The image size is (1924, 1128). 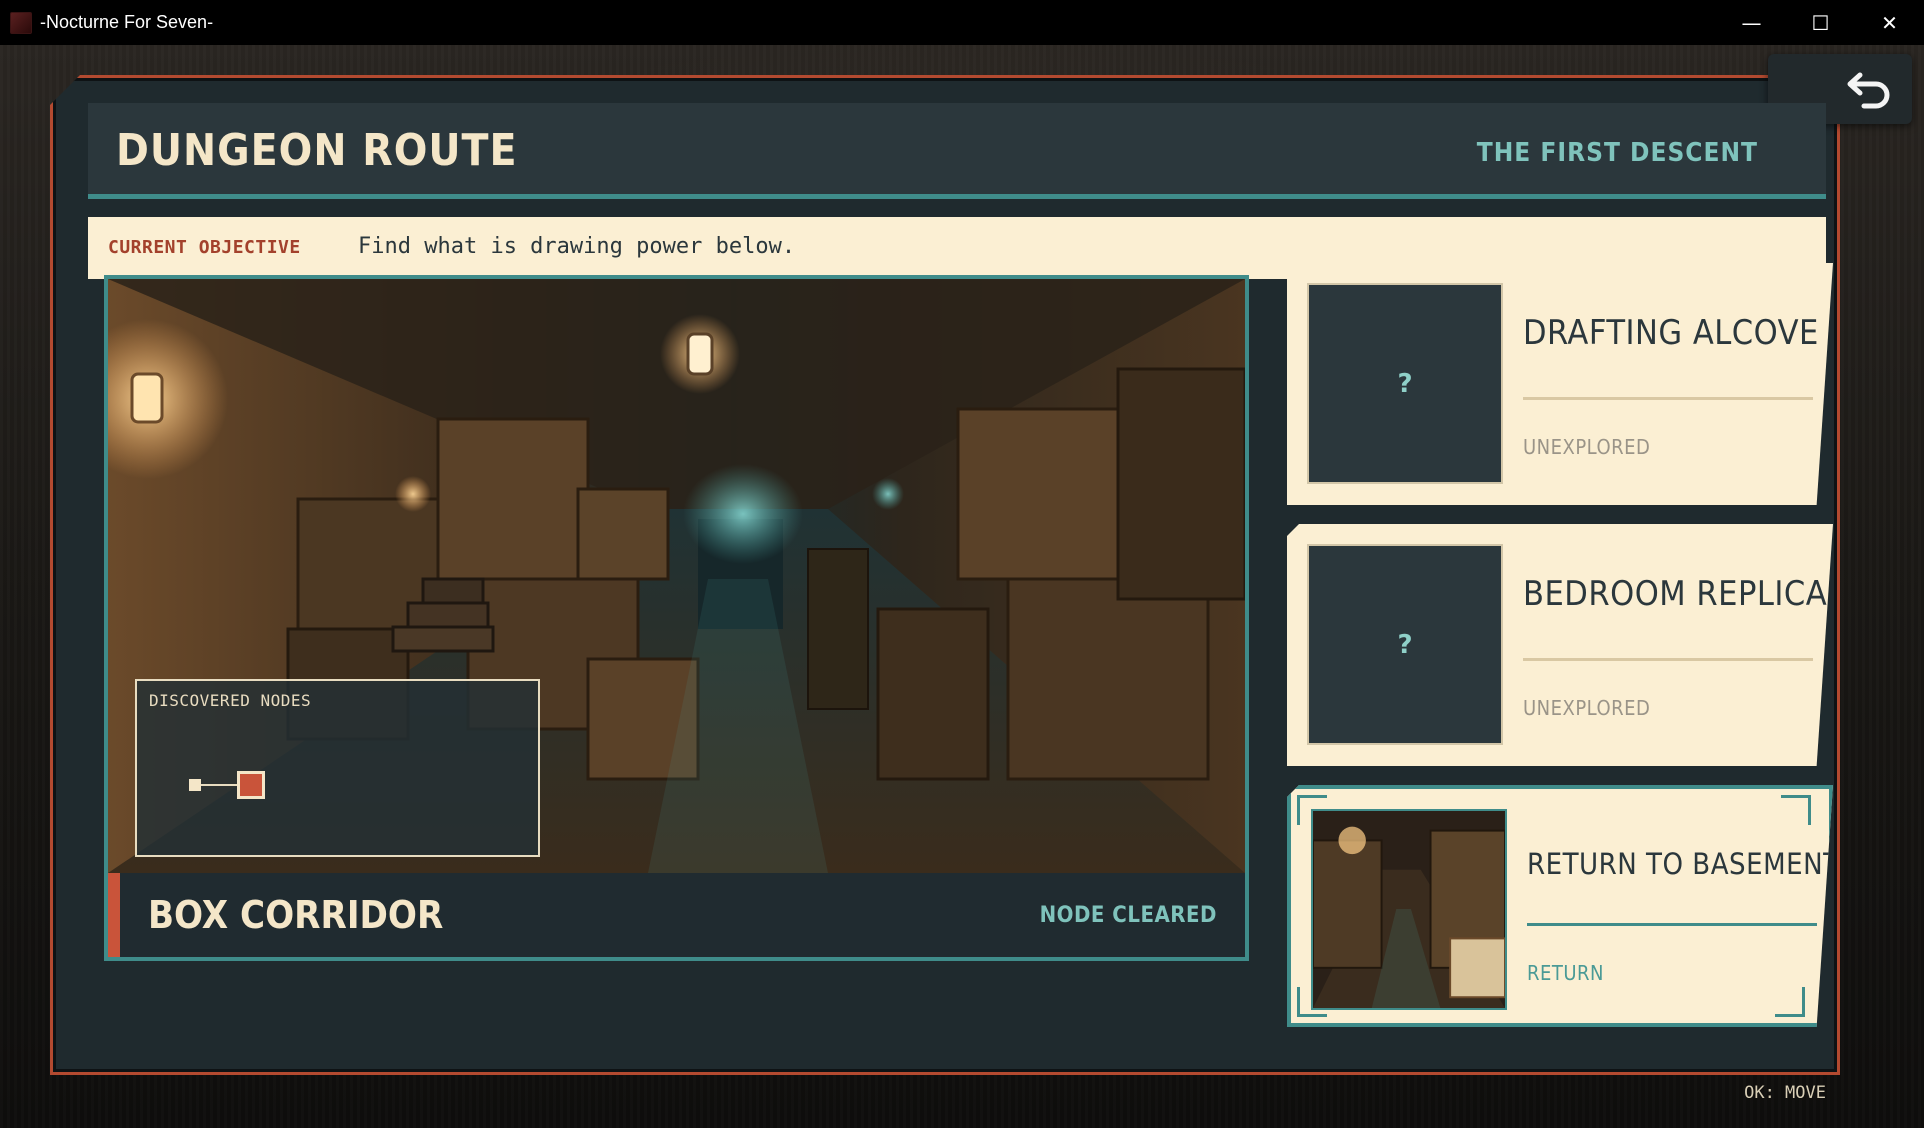 I want to click on window-titlebar: -Nocturne For Seven- — ☐ ✕, so click(x=962, y=22).